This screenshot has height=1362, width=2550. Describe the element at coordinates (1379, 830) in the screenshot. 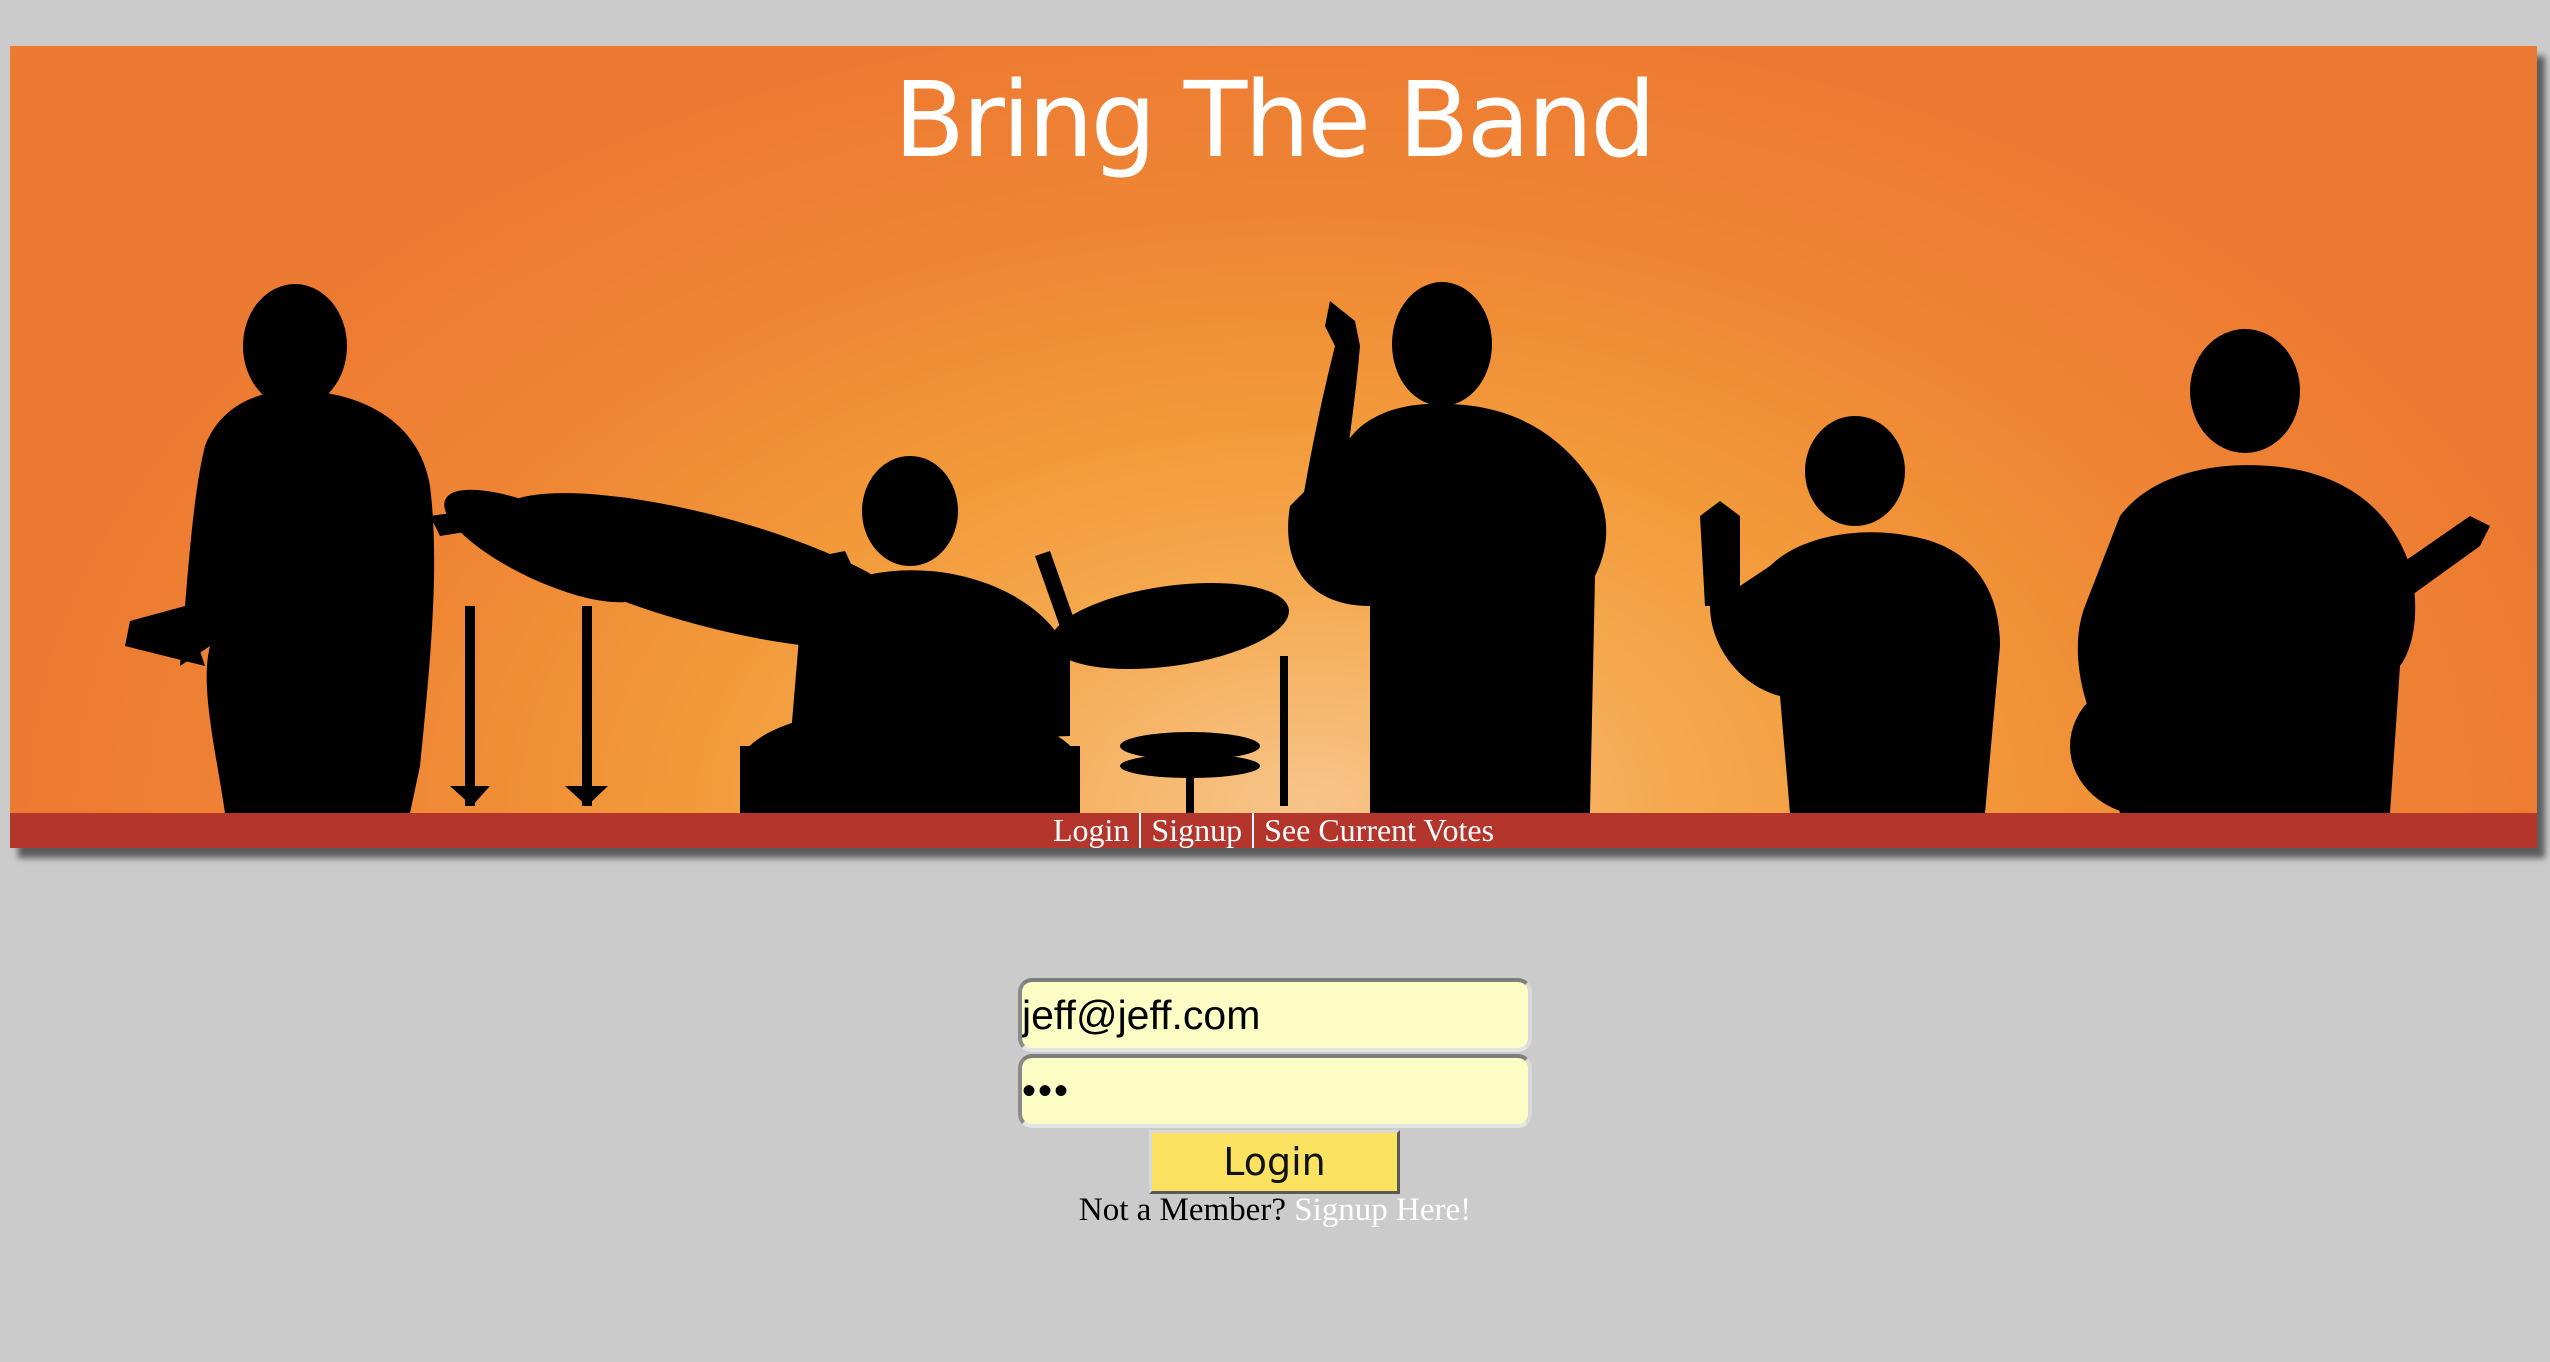

I see `nav-current-votes-link: See Current Votes` at that location.